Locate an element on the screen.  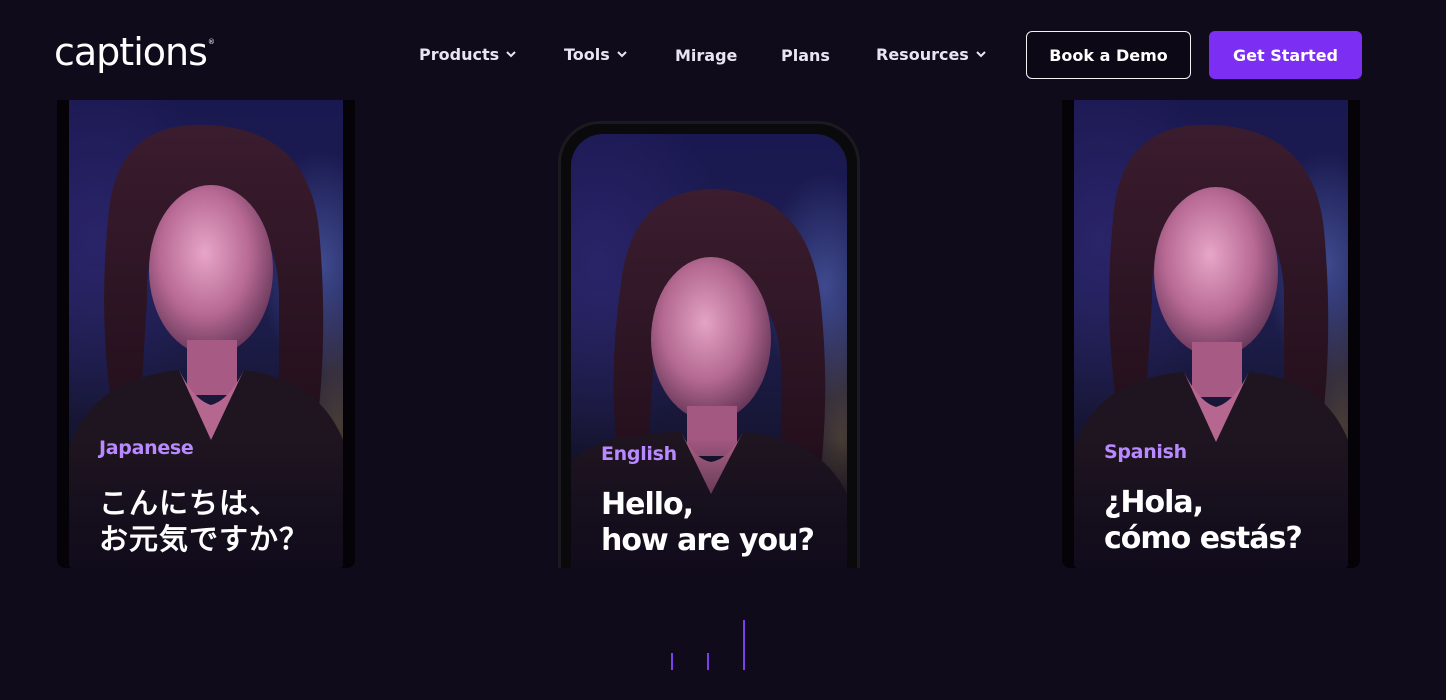
registered-mark: ® is located at coordinates (211, 42).